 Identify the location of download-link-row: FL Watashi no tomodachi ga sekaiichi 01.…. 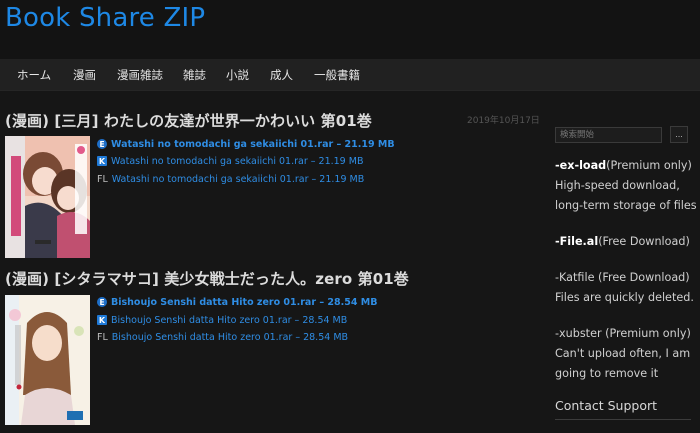
(230, 179).